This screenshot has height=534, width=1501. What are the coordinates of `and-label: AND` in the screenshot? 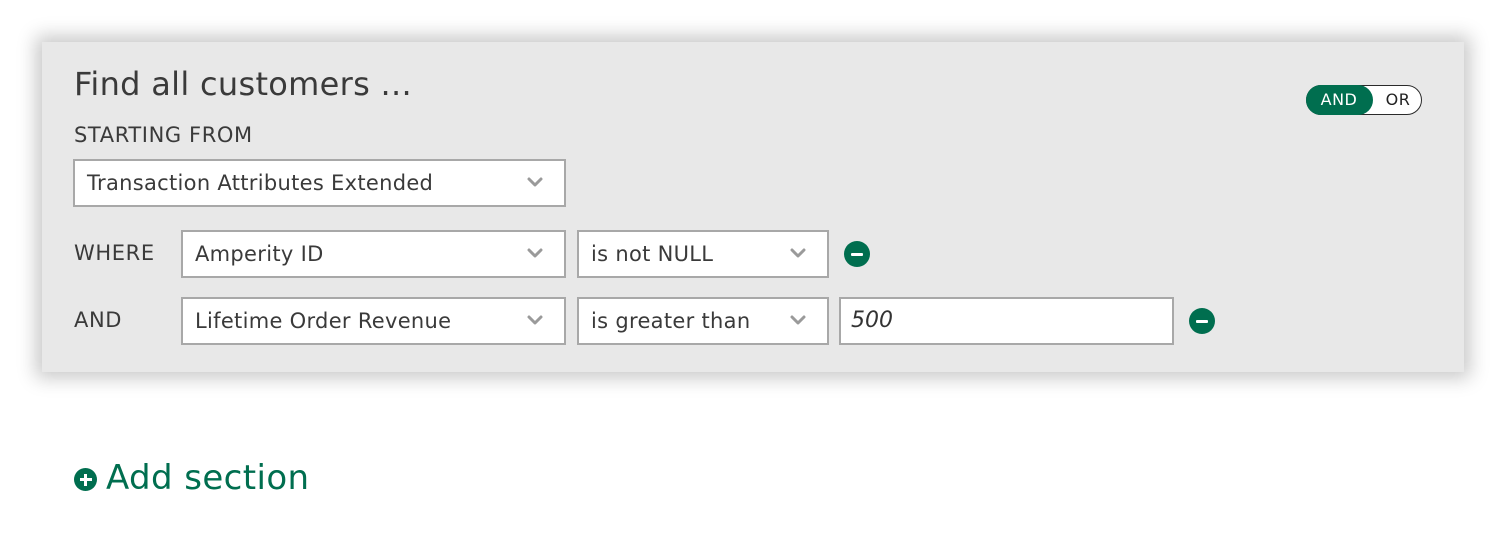 It's located at (98, 320).